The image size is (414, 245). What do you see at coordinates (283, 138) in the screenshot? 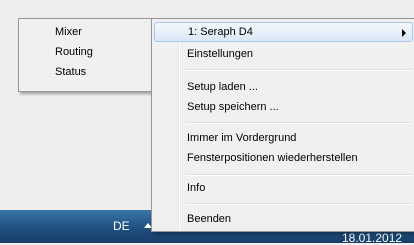
I see `menu-item-immer-im-vordergrund: Immer im Vordergrund` at bounding box center [283, 138].